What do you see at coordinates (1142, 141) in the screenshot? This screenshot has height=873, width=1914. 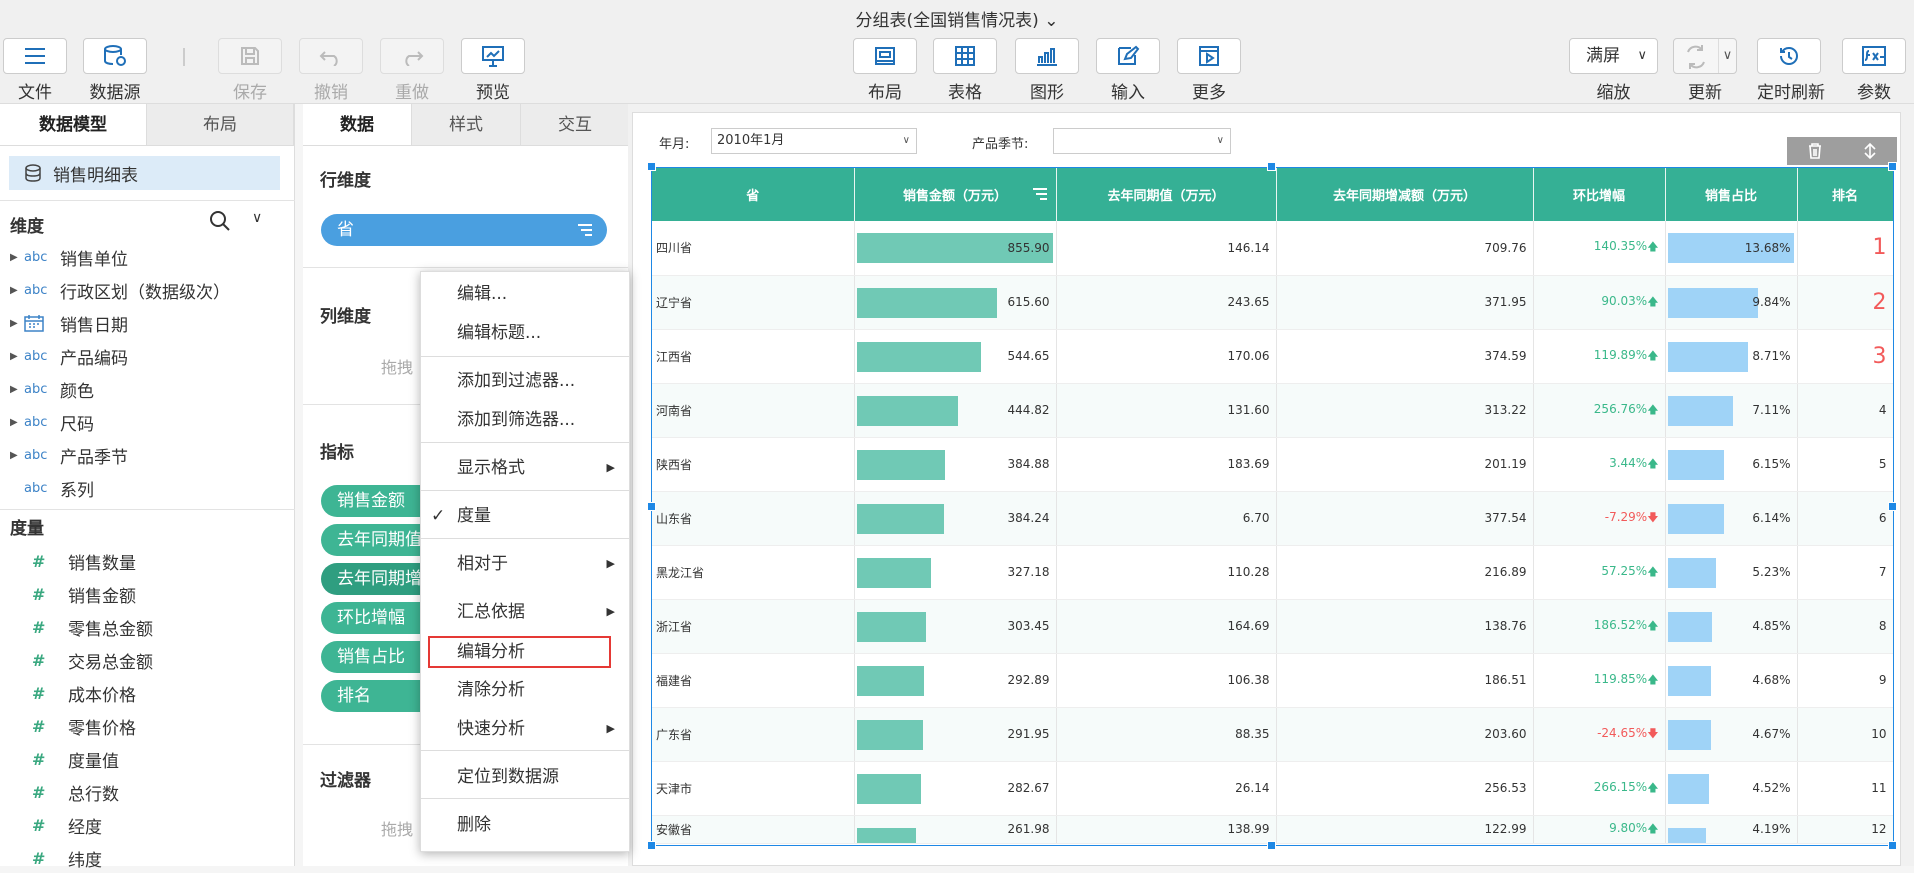 I see `season-filter-select: ∨` at bounding box center [1142, 141].